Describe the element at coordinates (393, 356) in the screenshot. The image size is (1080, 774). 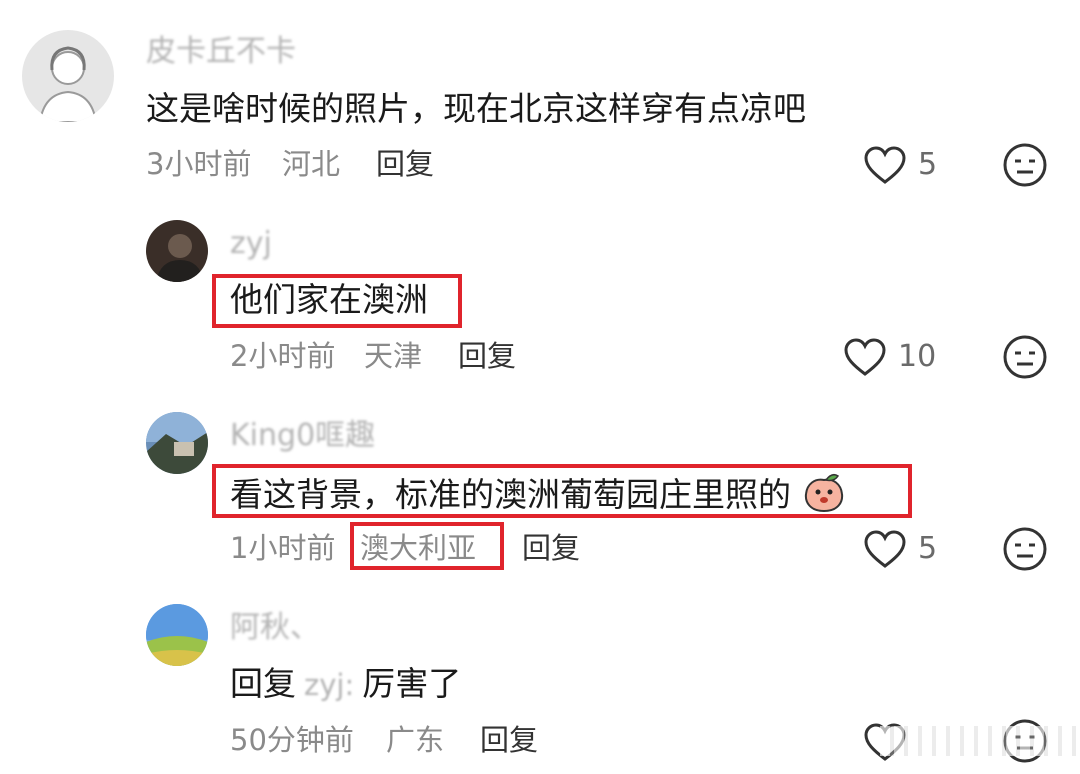
I see `comment-location: 天津` at that location.